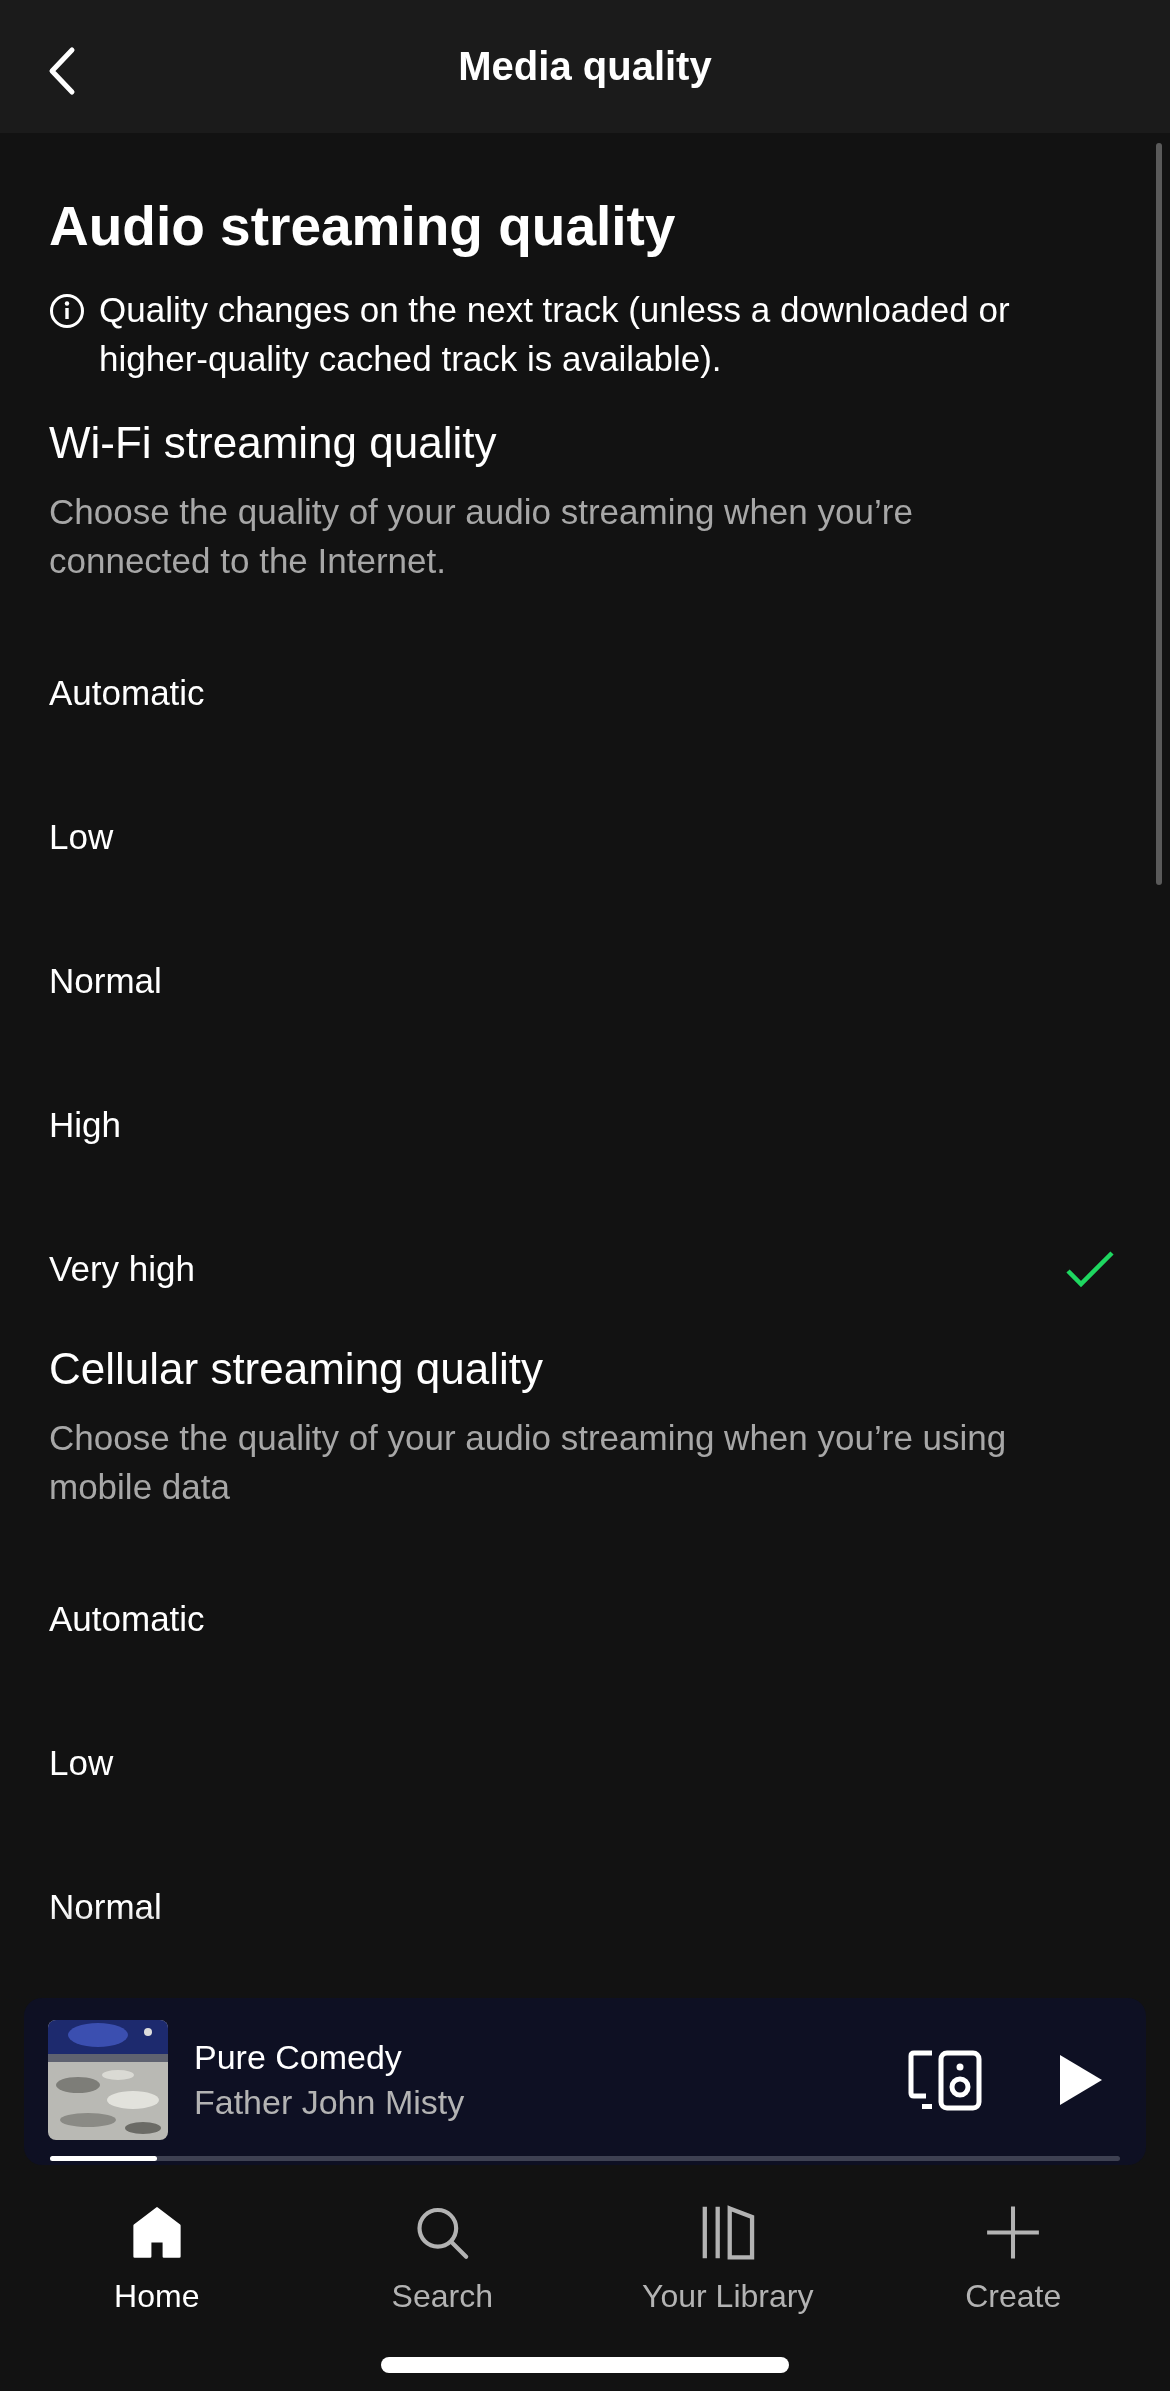  Describe the element at coordinates (1159, 514) in the screenshot. I see `scrollbar` at that location.